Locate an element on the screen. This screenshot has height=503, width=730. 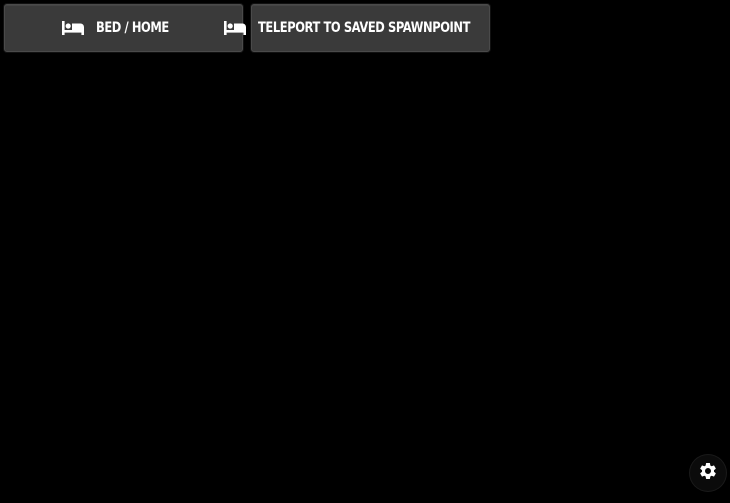
teleport-spawnpoint-button: TELEPORT TO SAVED SPAWNPOINT is located at coordinates (357, 28).